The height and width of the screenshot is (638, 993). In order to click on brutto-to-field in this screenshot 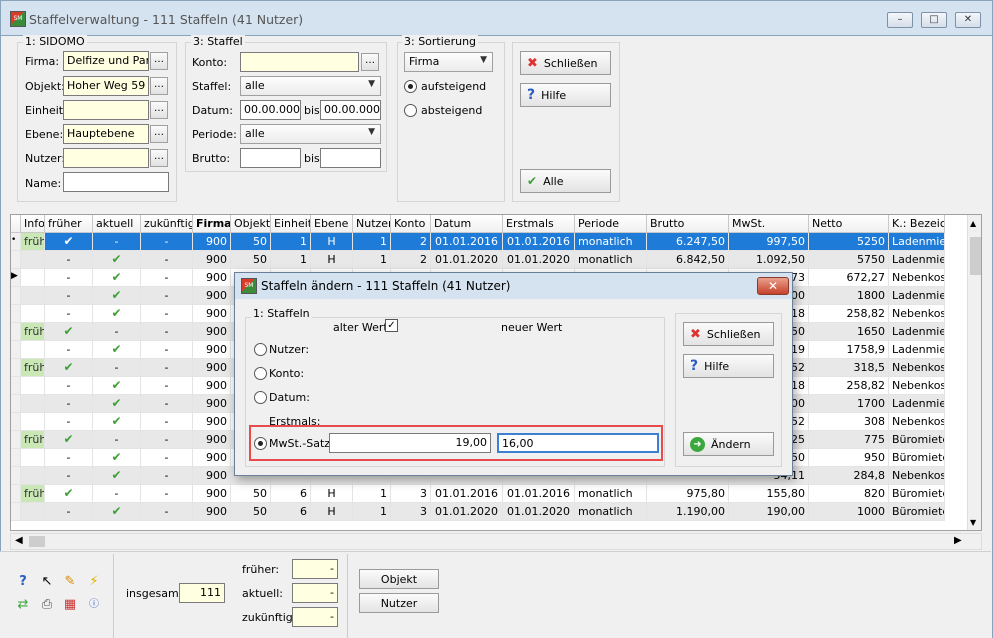, I will do `click(350, 158)`.